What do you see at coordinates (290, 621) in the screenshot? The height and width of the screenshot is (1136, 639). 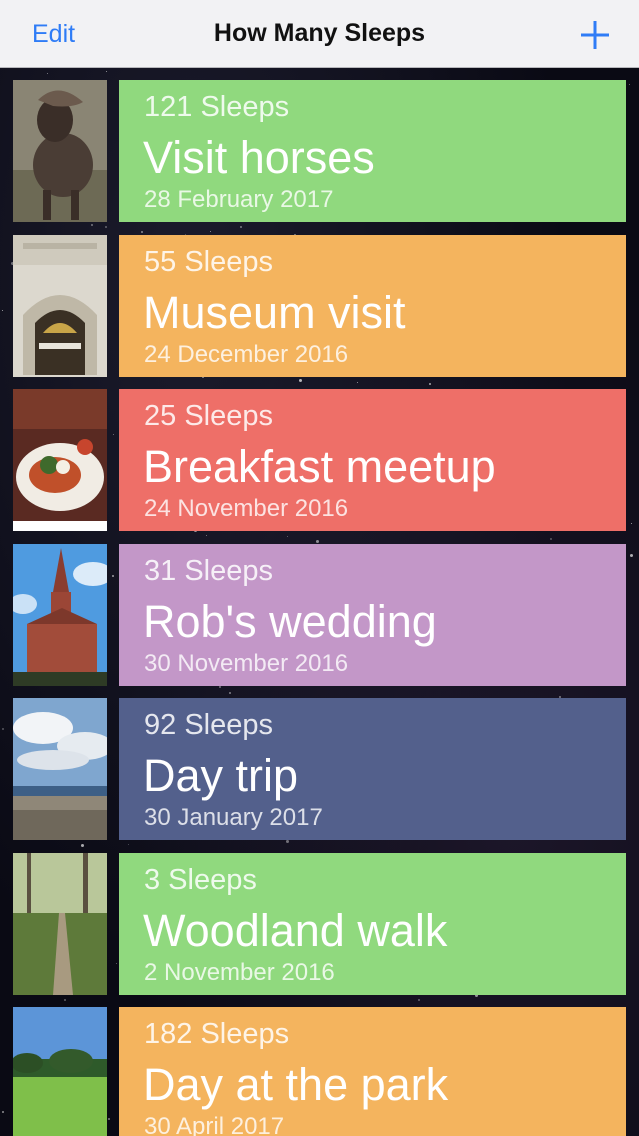 I see `event-title: Rob's wedding` at bounding box center [290, 621].